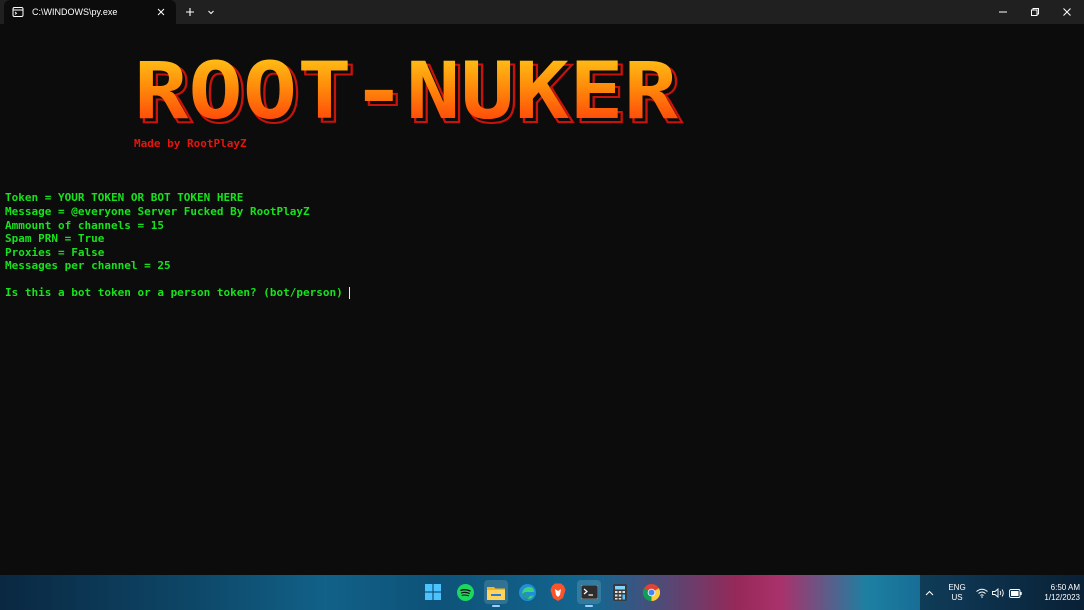  Describe the element at coordinates (433, 592) in the screenshot. I see `windows-start-icon` at that location.